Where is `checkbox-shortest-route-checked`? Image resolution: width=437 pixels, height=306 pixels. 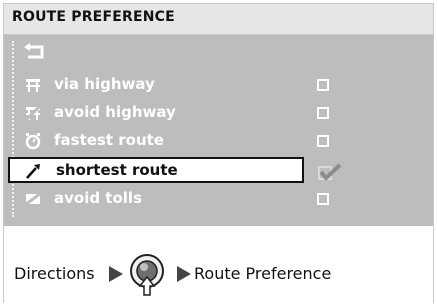 checkbox-shortest-route-checked is located at coordinates (330, 172).